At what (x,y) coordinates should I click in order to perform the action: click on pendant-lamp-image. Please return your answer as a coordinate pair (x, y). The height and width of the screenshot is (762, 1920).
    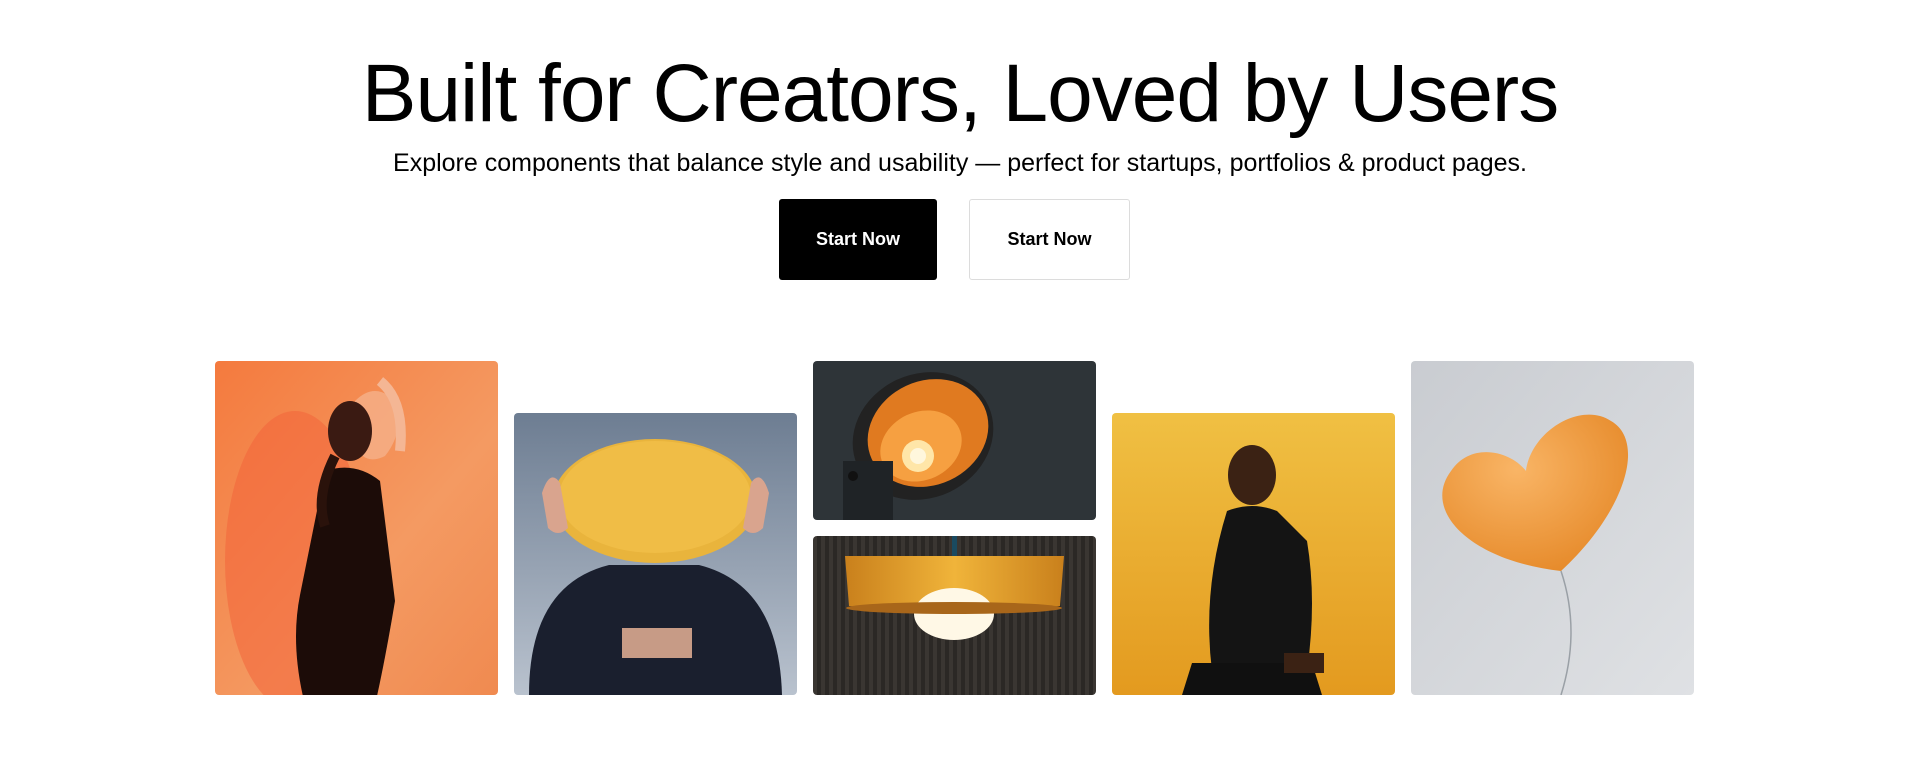
    Looking at the image, I should click on (954, 615).